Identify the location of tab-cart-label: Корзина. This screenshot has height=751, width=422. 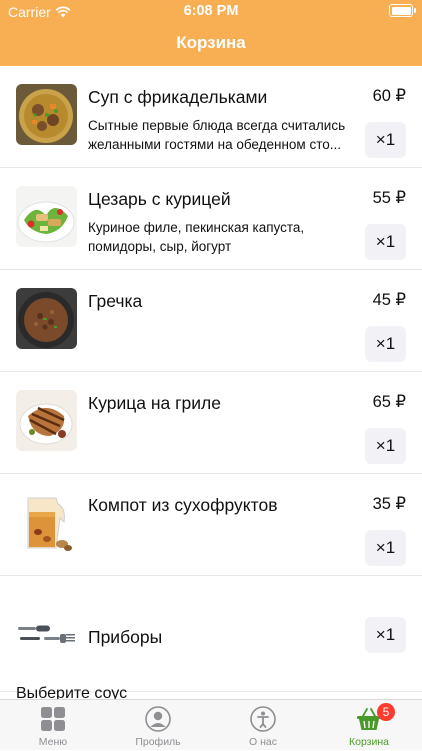
(369, 742).